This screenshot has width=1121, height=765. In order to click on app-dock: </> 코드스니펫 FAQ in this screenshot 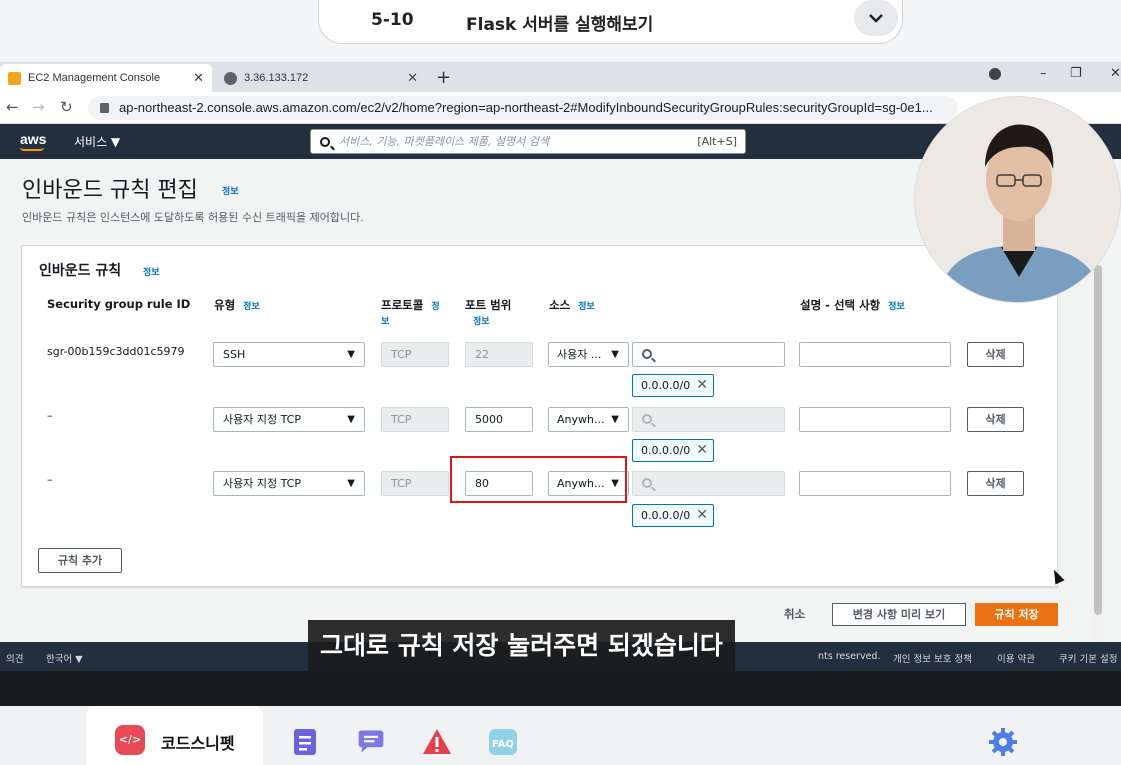, I will do `click(560, 735)`.